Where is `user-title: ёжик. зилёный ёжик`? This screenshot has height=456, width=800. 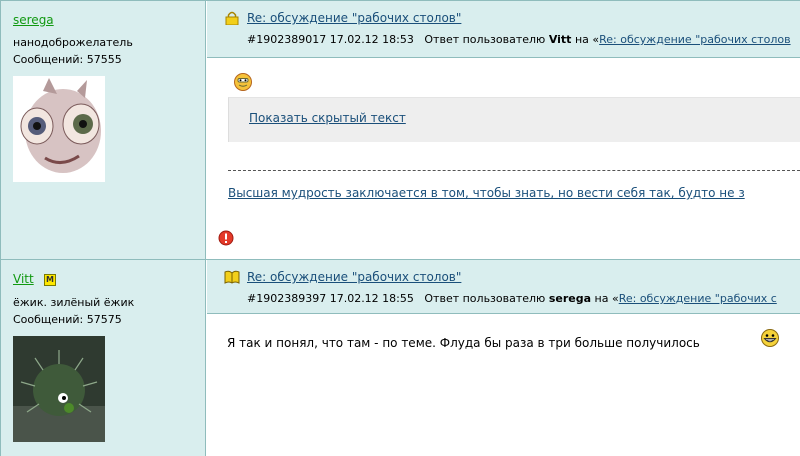 user-title: ёжик. зилёный ёжик is located at coordinates (74, 302).